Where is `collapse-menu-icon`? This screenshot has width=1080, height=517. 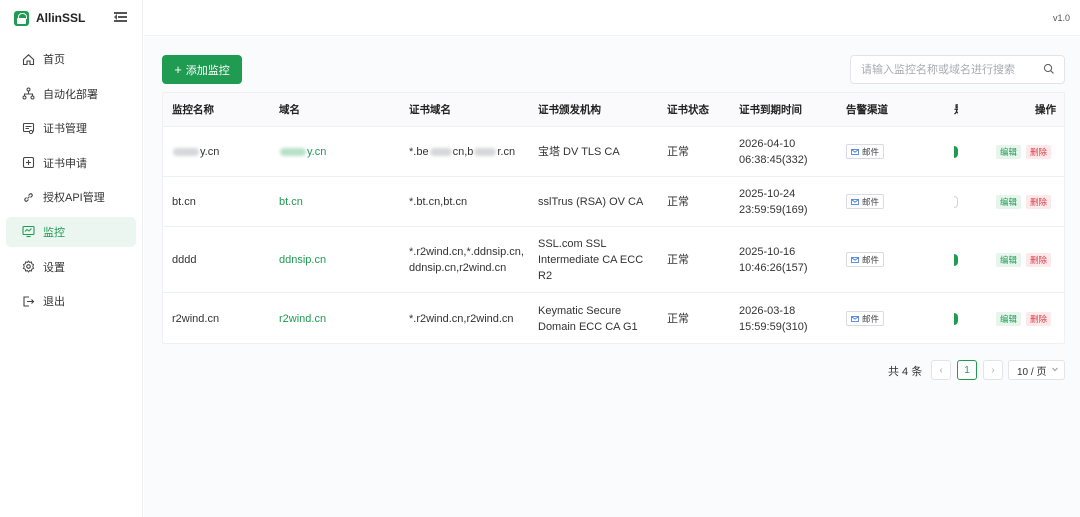 collapse-menu-icon is located at coordinates (120, 17).